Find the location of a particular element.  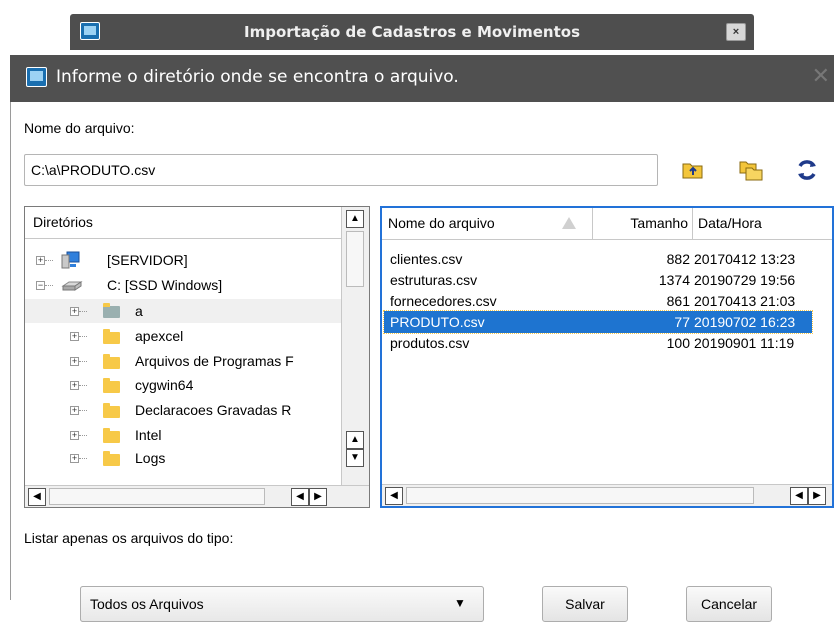

file-row-selected: PRODUTO.csv 77 20190702 16:23 is located at coordinates (598, 322).